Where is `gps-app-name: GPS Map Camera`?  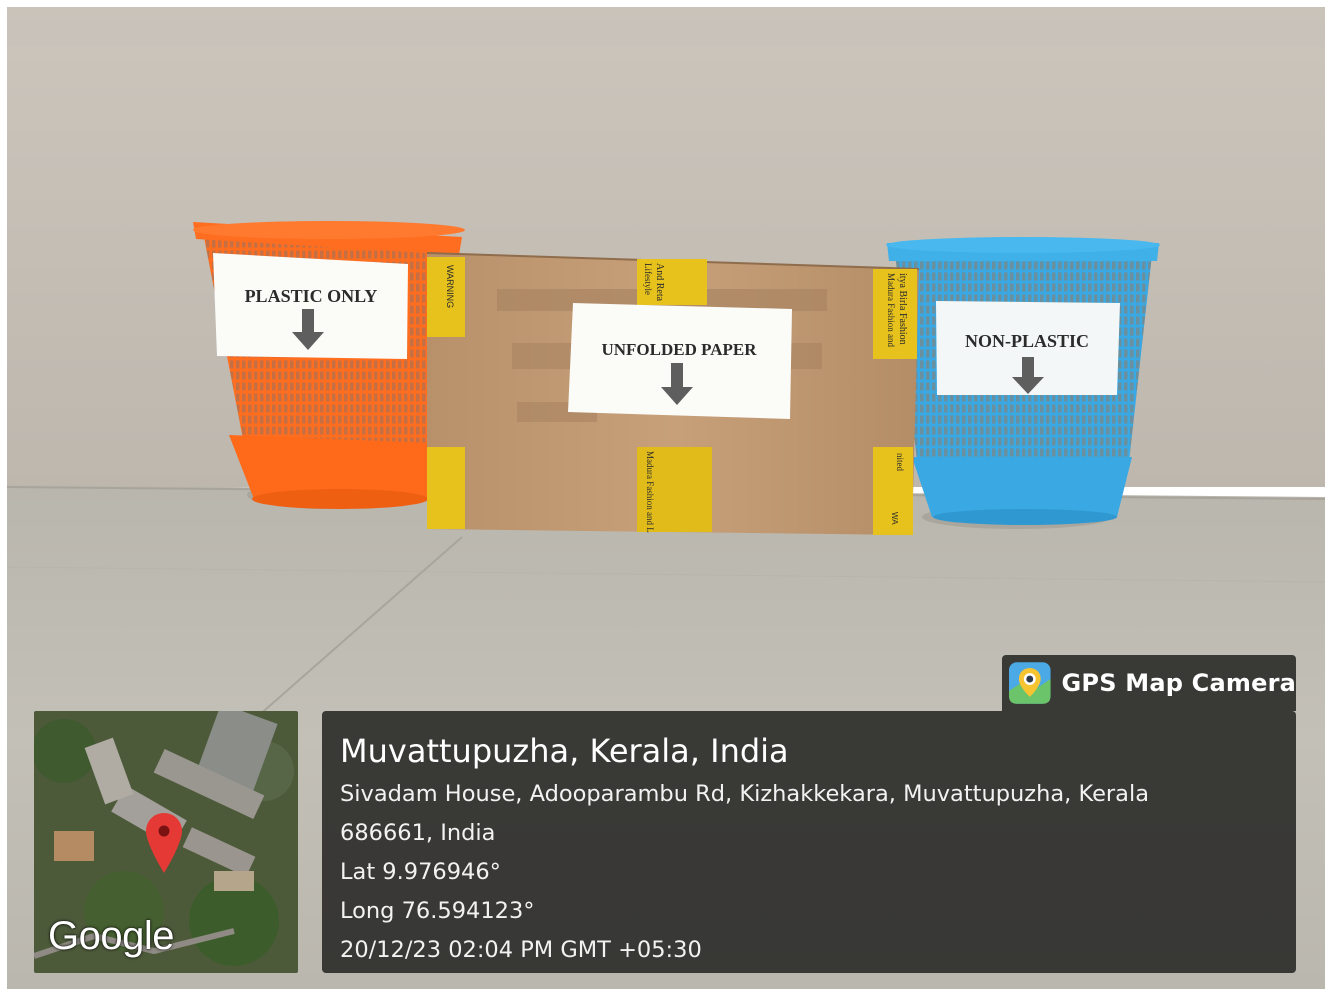
gps-app-name: GPS Map Camera is located at coordinates (1178, 683).